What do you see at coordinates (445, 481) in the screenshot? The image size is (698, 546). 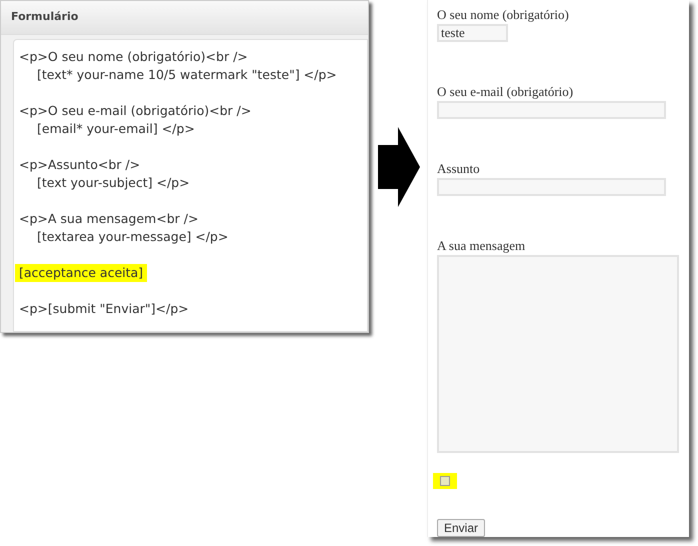 I see `checkbox` at bounding box center [445, 481].